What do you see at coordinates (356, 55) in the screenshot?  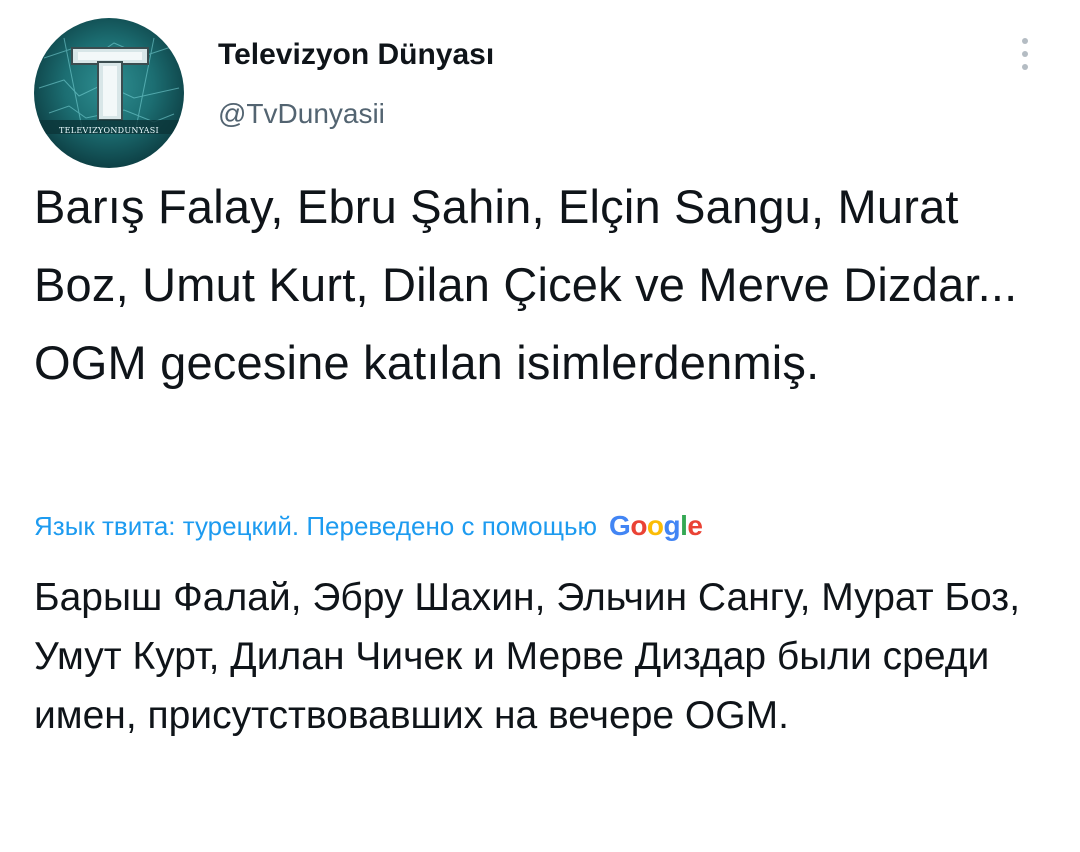 I see `author-display-name: Televizyon Dünyası` at bounding box center [356, 55].